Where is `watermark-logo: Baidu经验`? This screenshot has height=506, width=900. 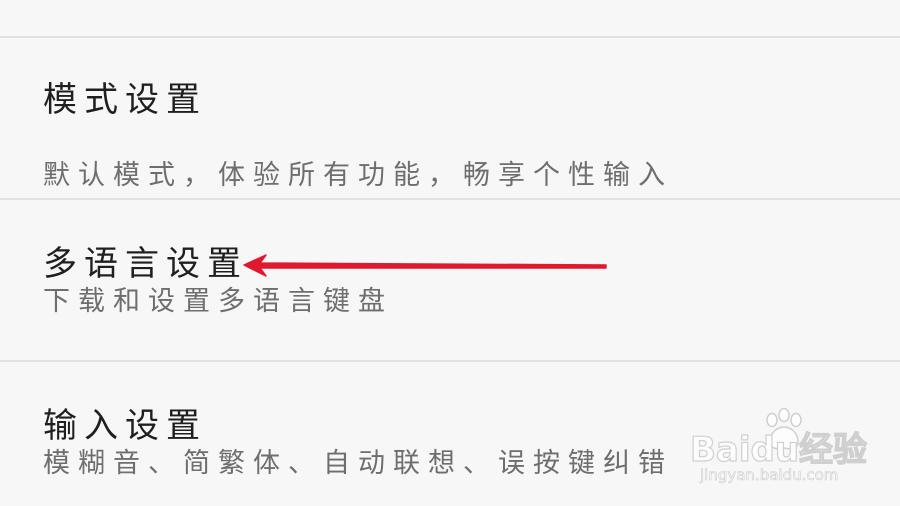
watermark-logo: Baidu经验 is located at coordinates (778, 449).